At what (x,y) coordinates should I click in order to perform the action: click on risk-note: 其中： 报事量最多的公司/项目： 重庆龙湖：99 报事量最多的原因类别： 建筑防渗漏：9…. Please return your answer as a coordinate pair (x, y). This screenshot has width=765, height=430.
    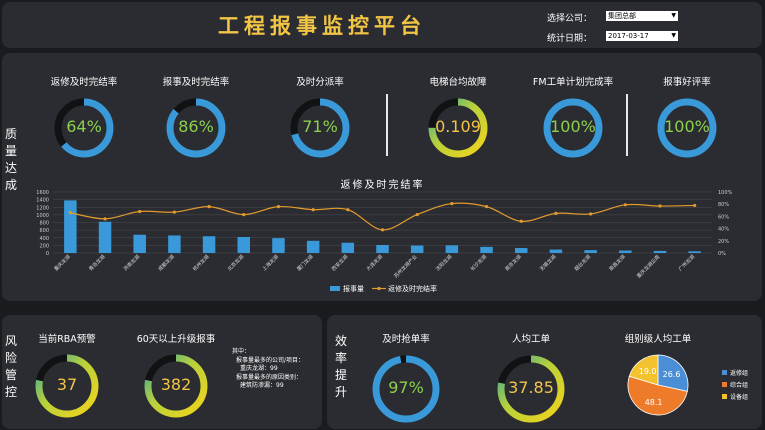
    Looking at the image, I should click on (268, 369).